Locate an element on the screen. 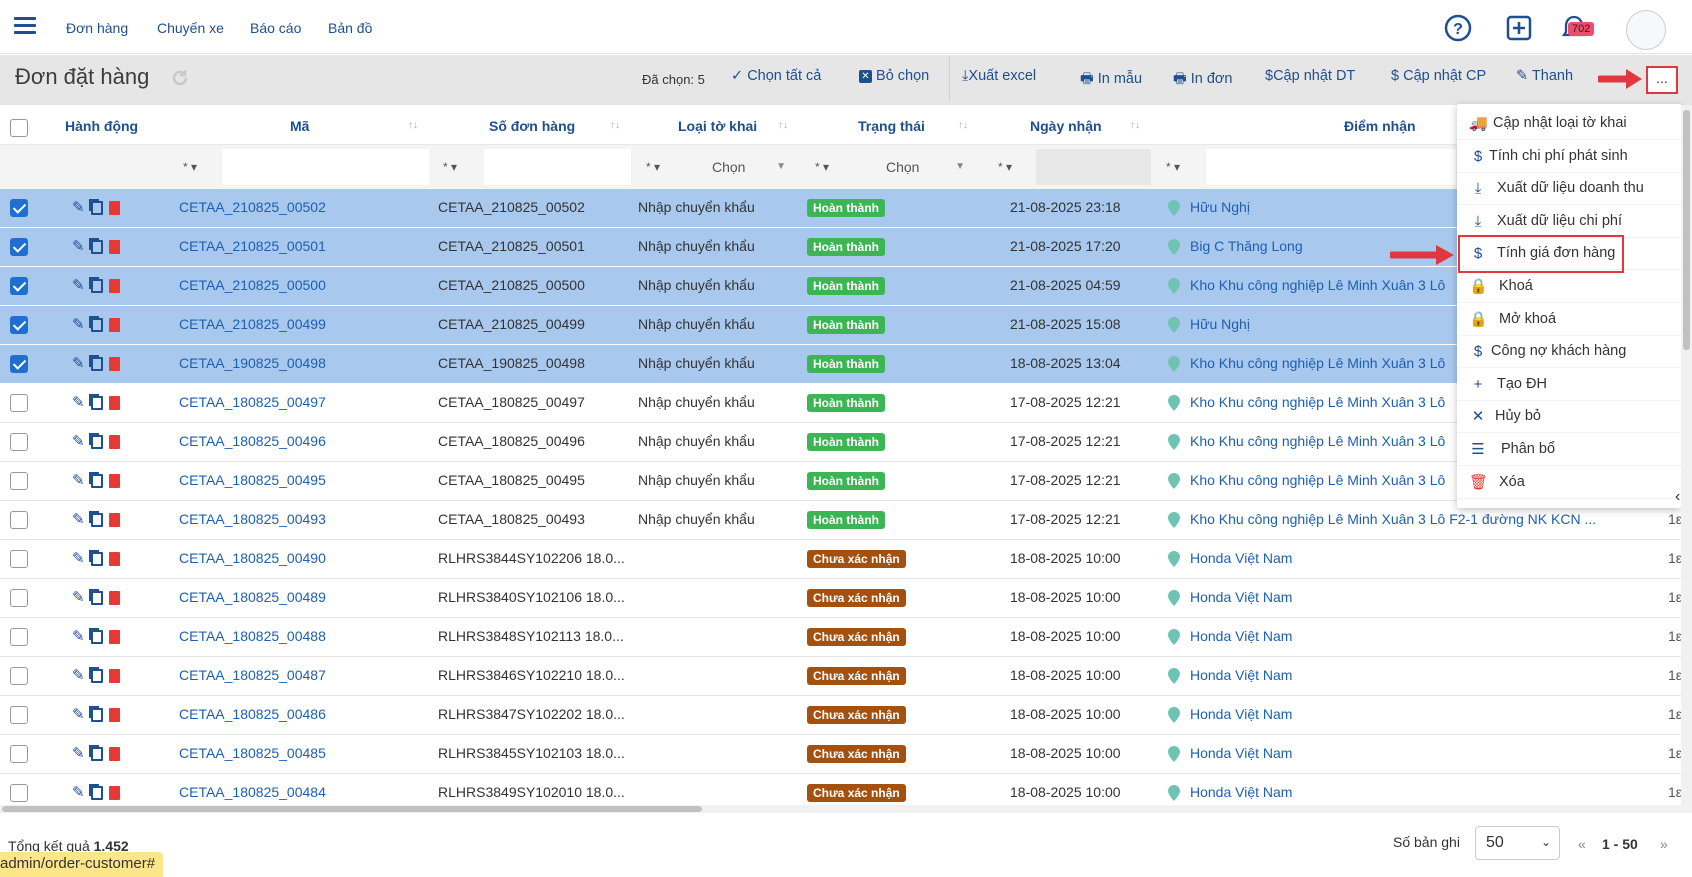  order-code-link: CETAA_210825_00500 is located at coordinates (252, 285).